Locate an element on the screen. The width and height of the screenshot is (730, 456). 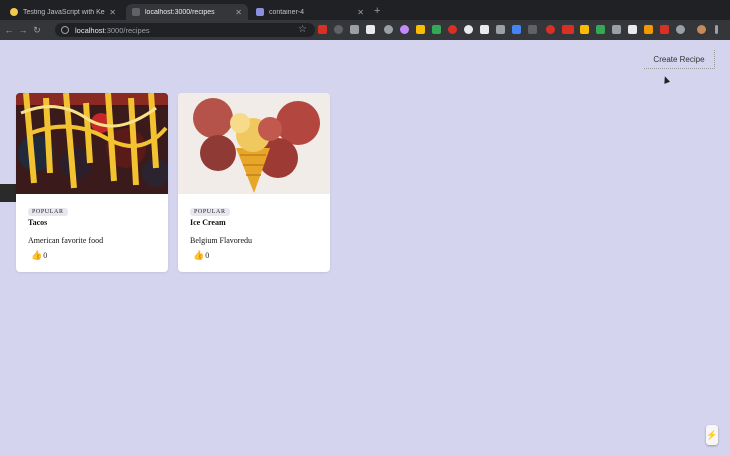
tab-recipes: localhost:3000/recipes ✕ is located at coordinates (187, 12).